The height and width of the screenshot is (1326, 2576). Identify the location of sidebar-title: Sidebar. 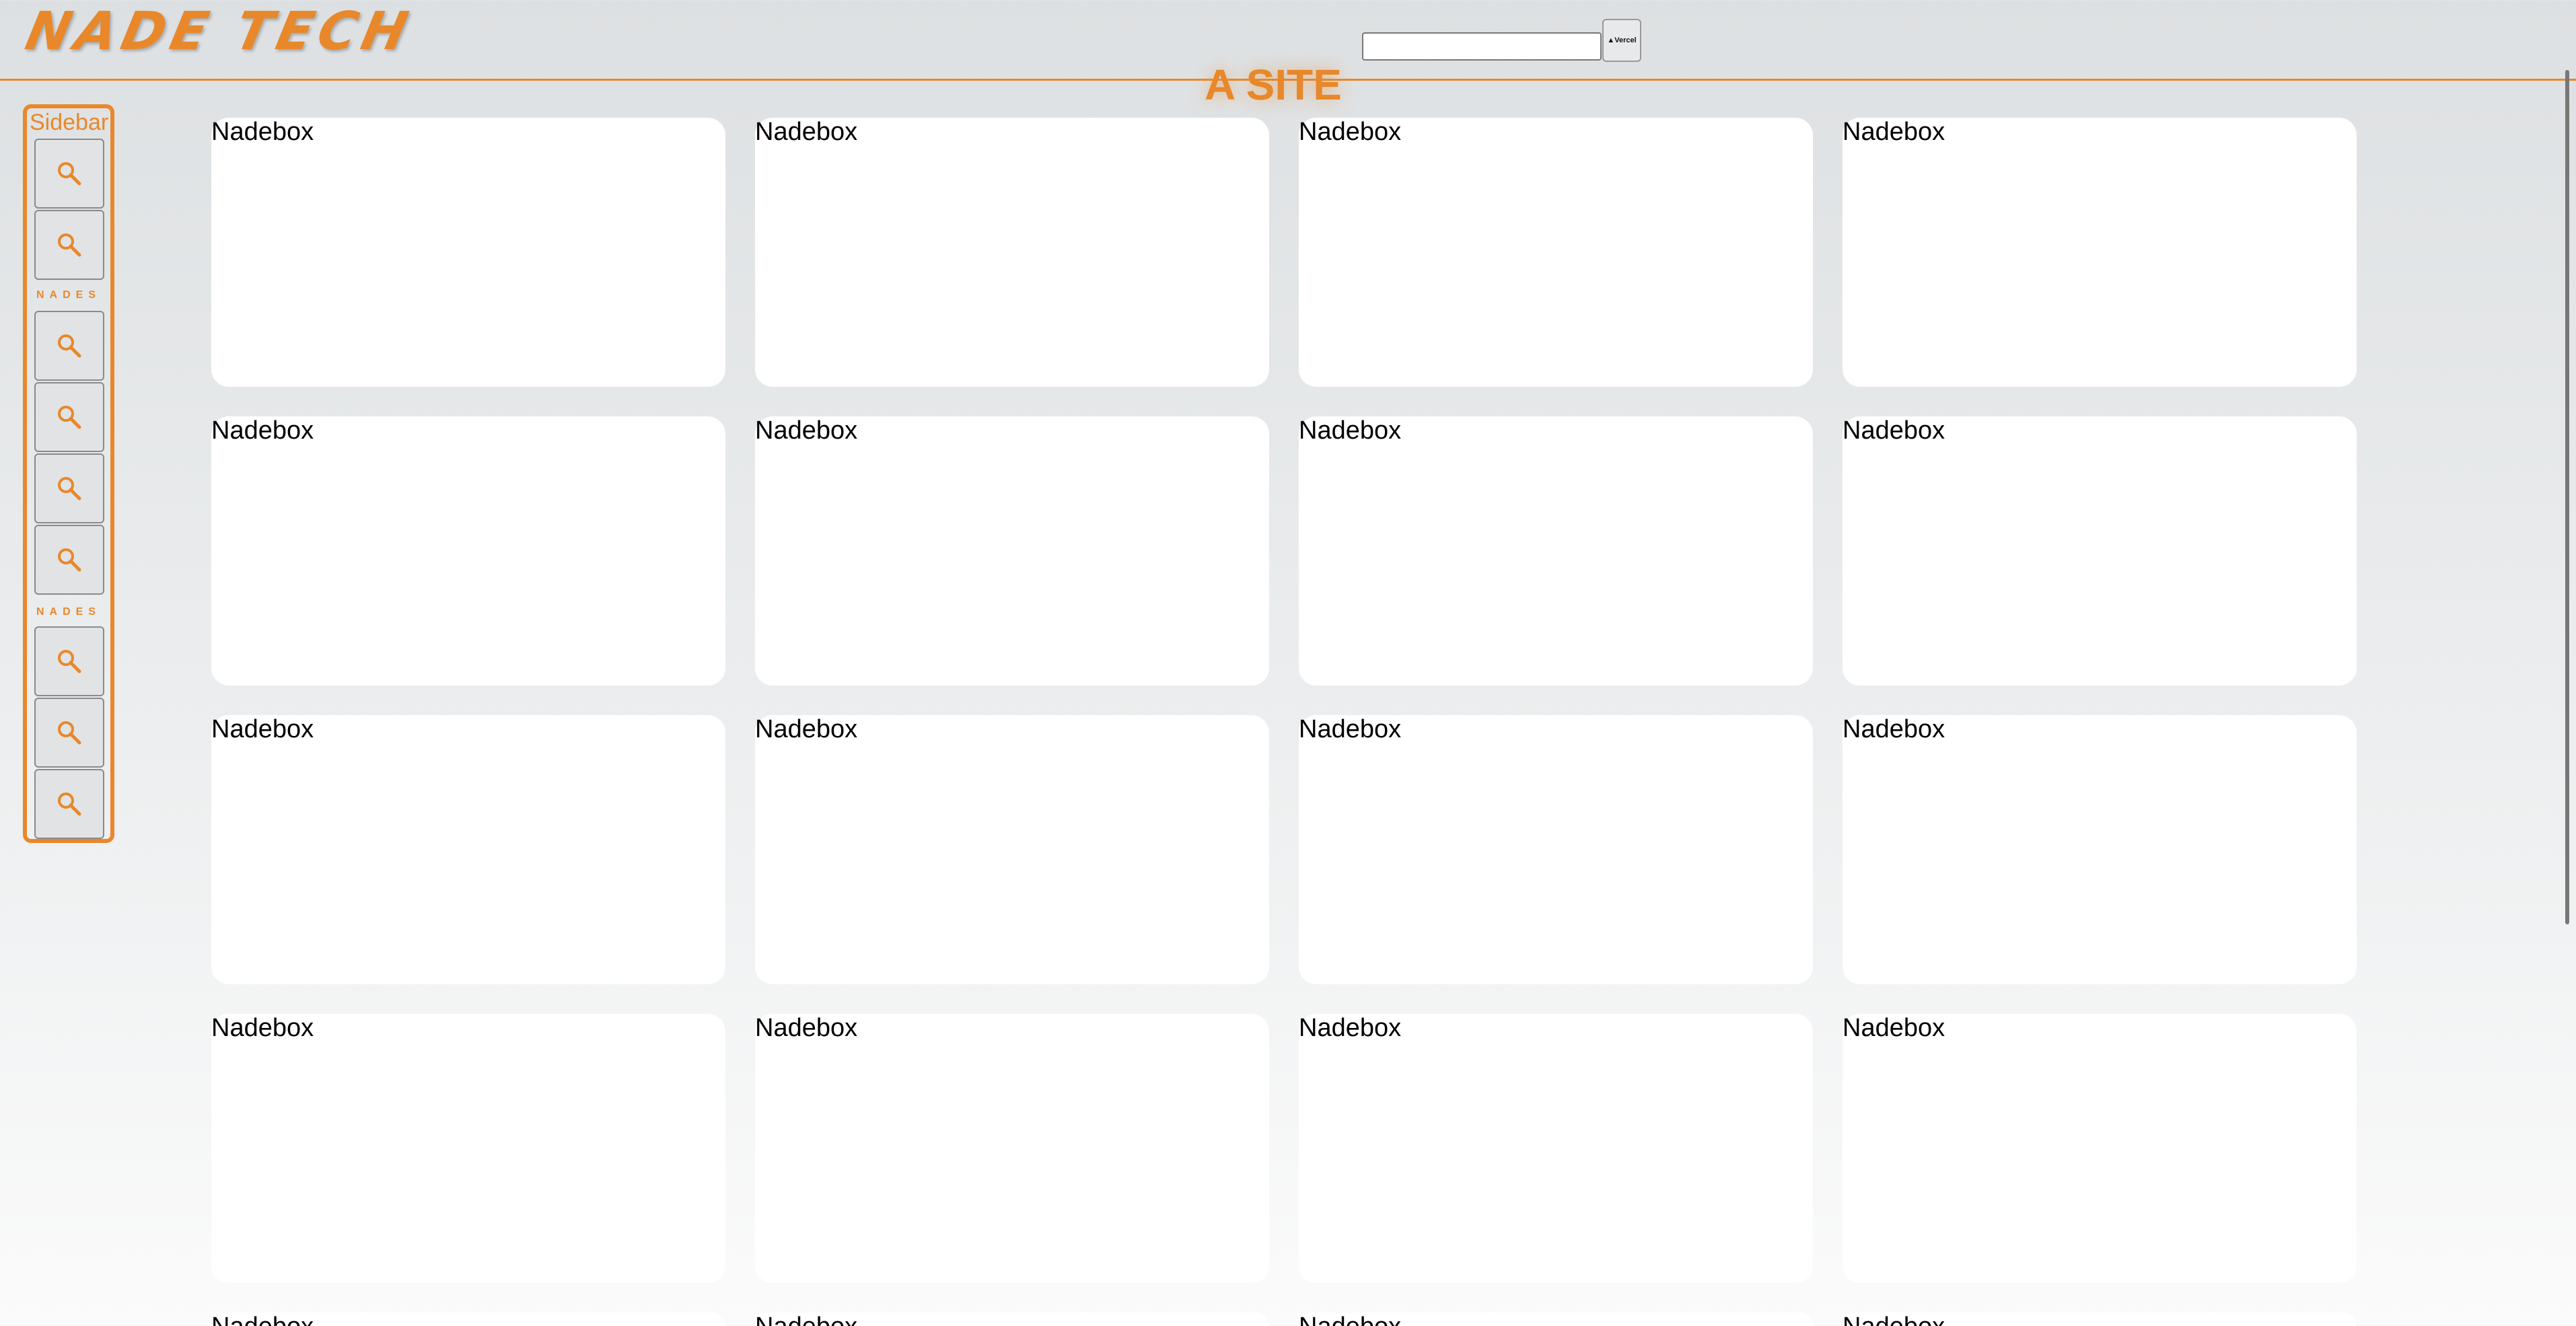
(69, 122).